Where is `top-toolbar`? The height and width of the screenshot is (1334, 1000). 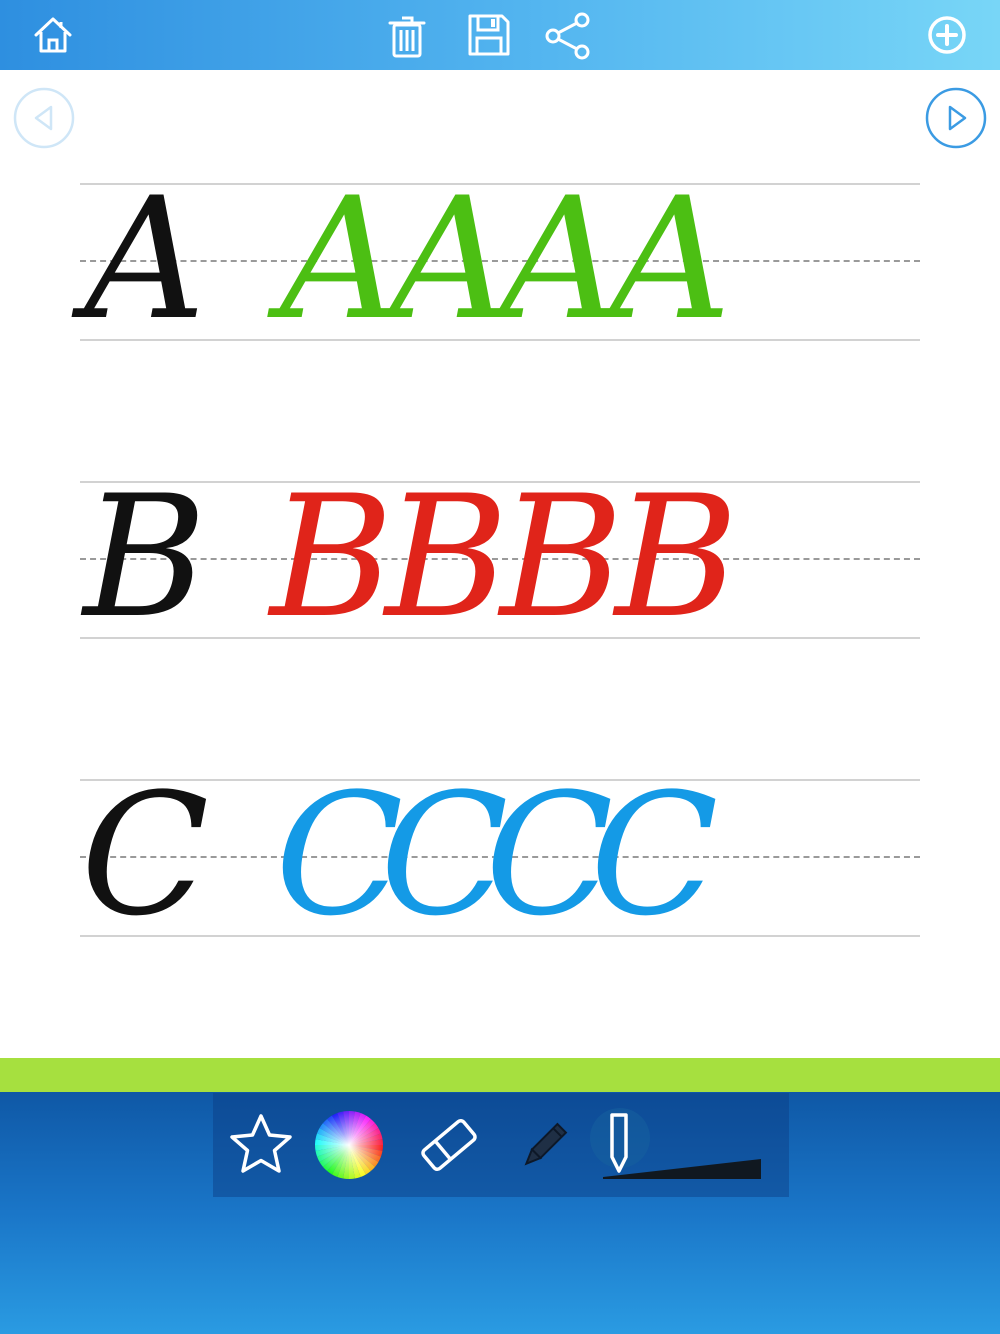 top-toolbar is located at coordinates (500, 35).